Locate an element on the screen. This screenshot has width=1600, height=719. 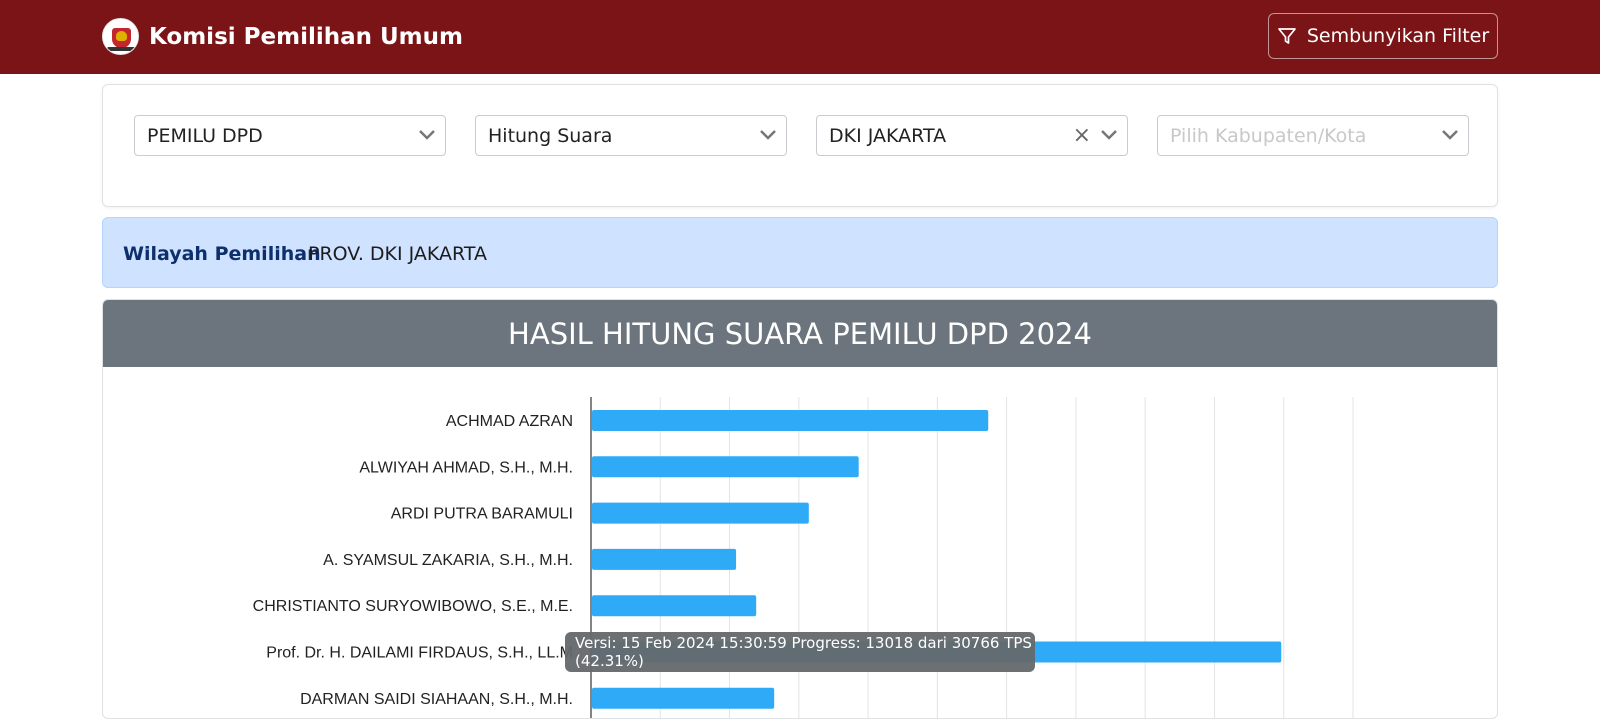
category-label: A. SYAMSUL ZAKARIA, S.H., M.H. is located at coordinates (448, 560).